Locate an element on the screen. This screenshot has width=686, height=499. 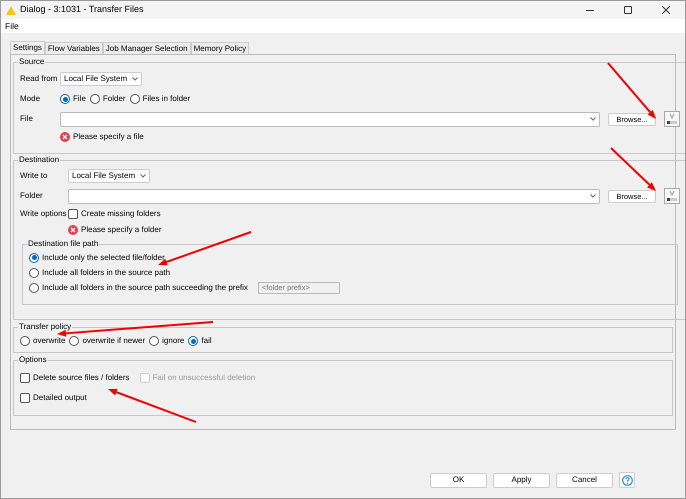
dialog-button: OK is located at coordinates (458, 480).